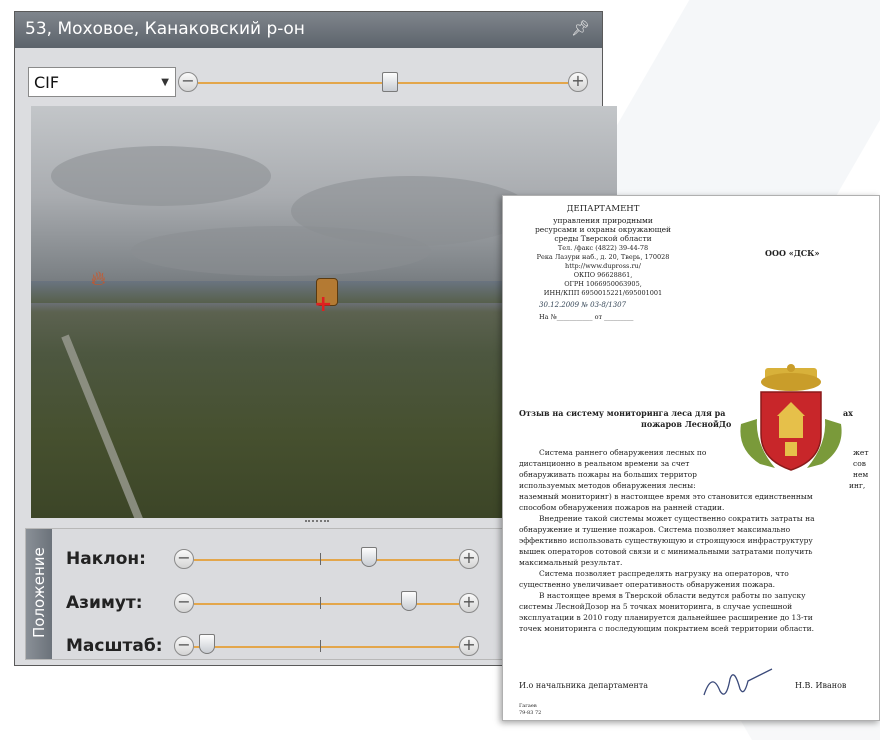 This screenshot has height=740, width=880. Describe the element at coordinates (584, 685) in the screenshot. I see `doc-signer-title: И.о начальника департамента` at that location.